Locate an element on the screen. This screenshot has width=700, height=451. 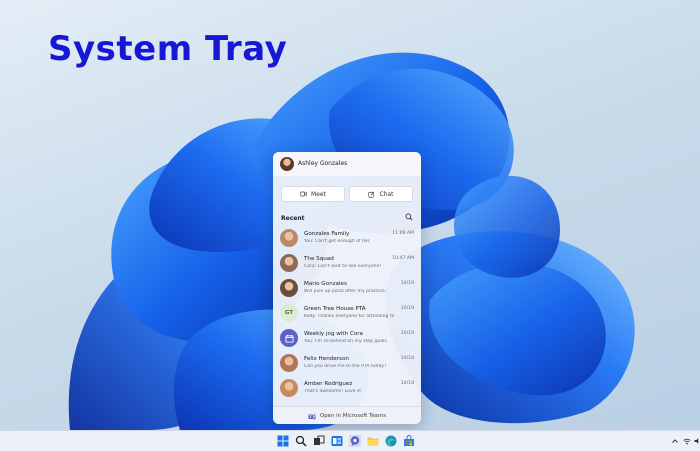
flyout-header: Ashley Gonzales is located at coordinates (347, 164).